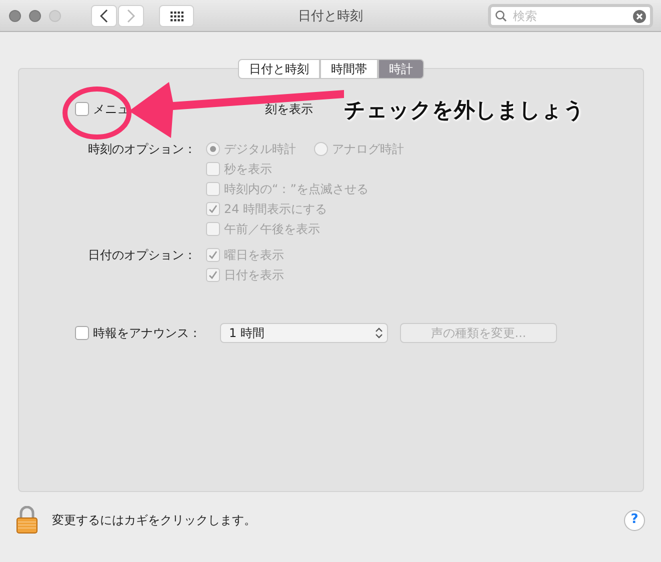 The image size is (661, 562). Describe the element at coordinates (368, 149) in the screenshot. I see `radio-label: アナログ時計` at that location.